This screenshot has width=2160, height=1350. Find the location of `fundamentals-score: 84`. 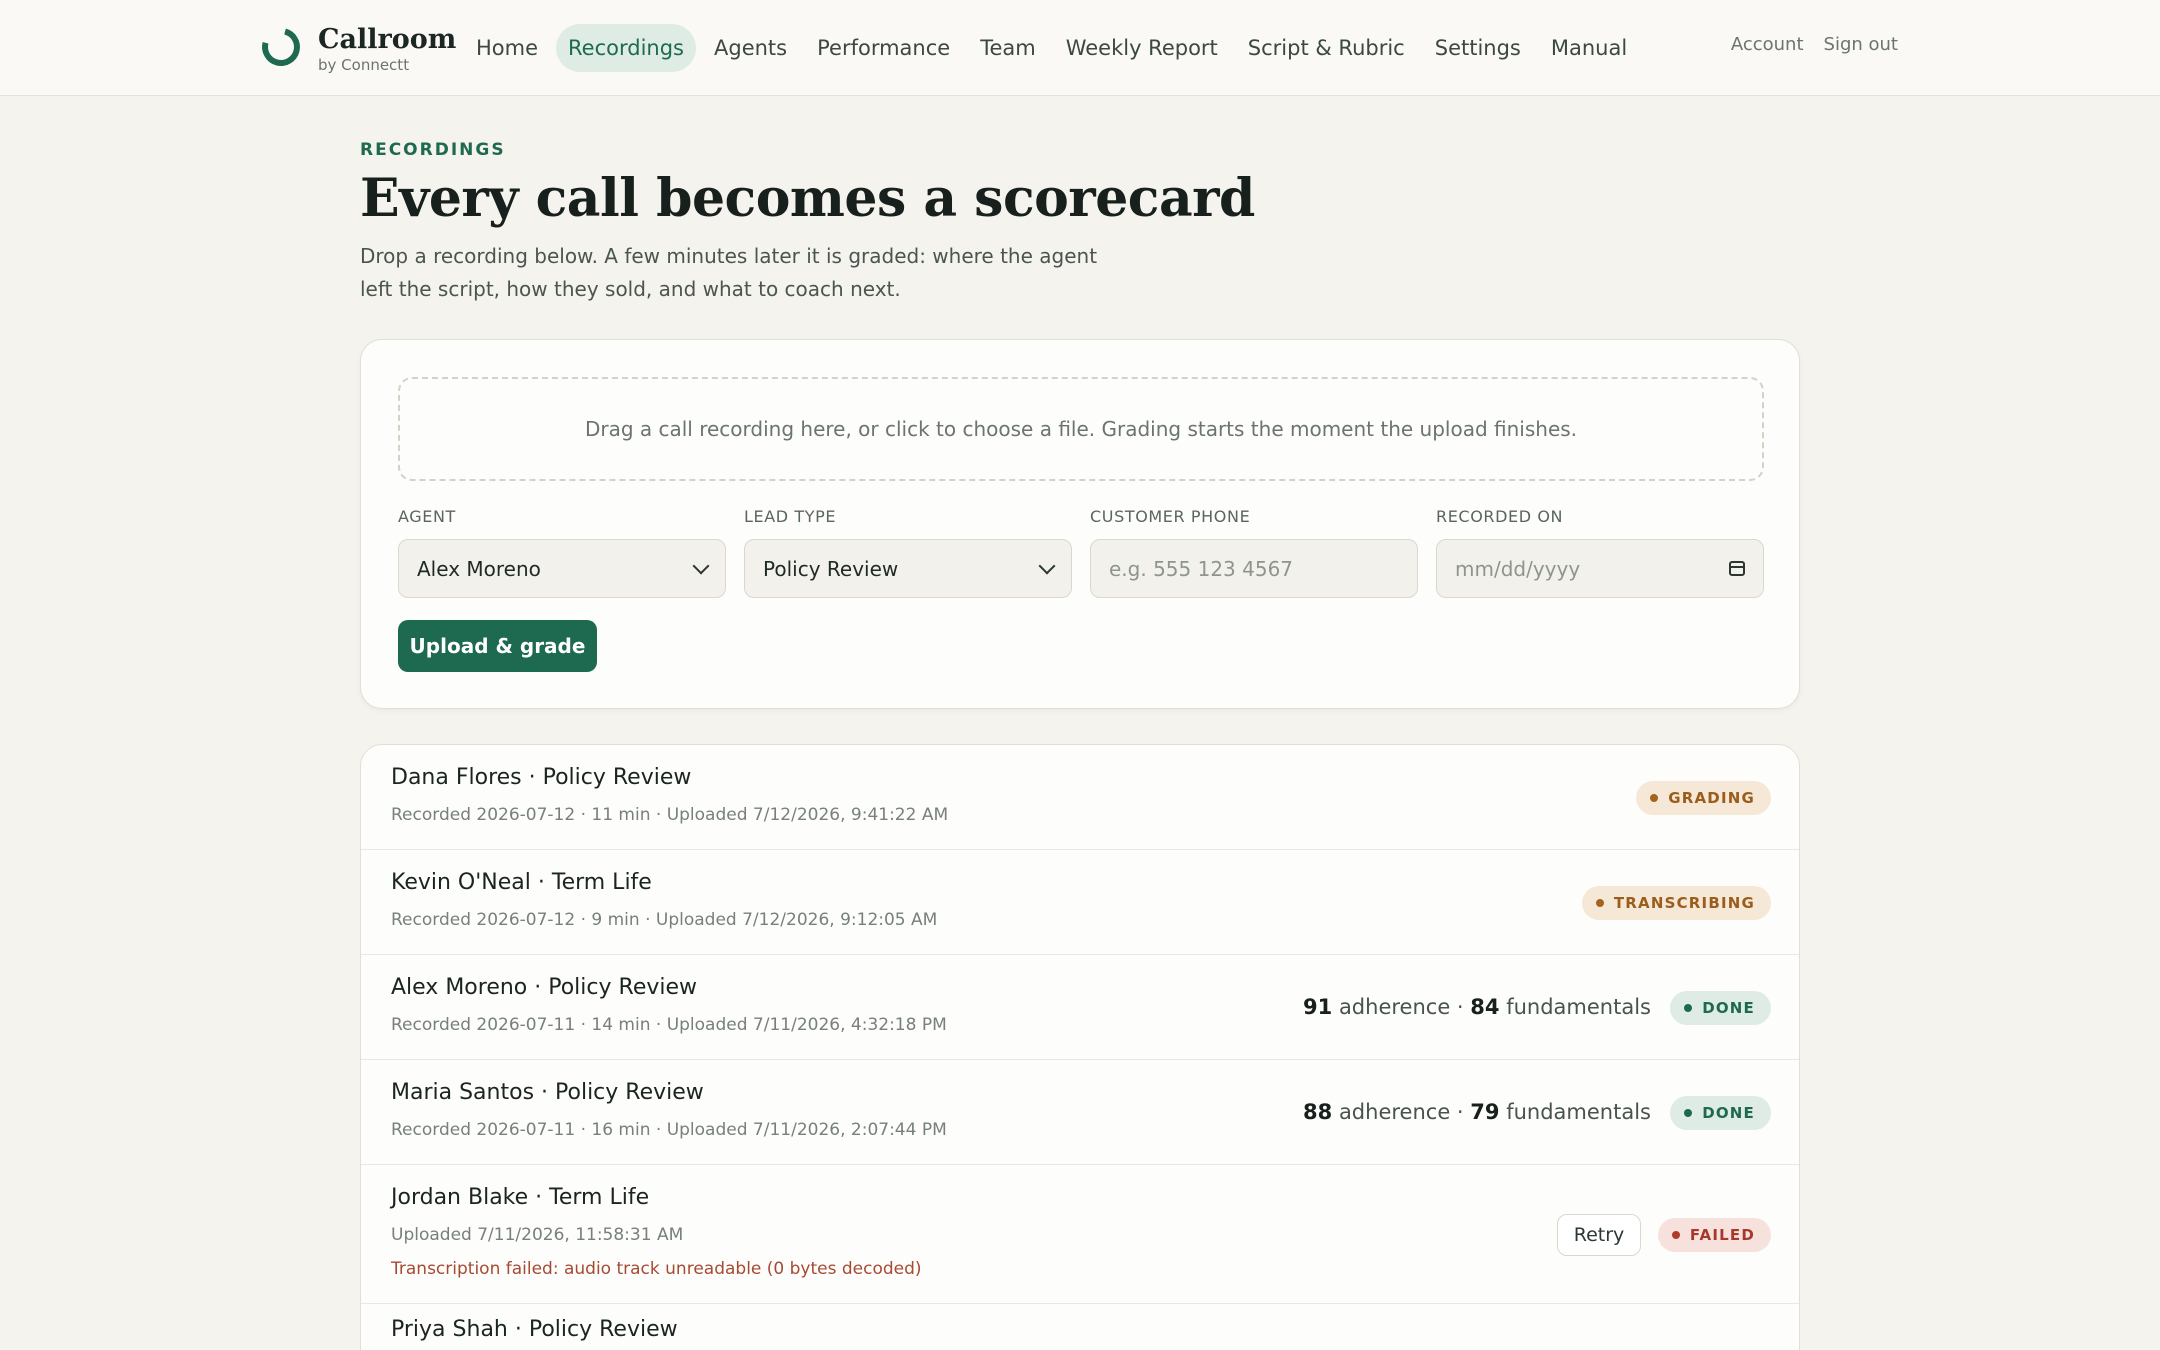

fundamentals-score: 84 is located at coordinates (1485, 1007).